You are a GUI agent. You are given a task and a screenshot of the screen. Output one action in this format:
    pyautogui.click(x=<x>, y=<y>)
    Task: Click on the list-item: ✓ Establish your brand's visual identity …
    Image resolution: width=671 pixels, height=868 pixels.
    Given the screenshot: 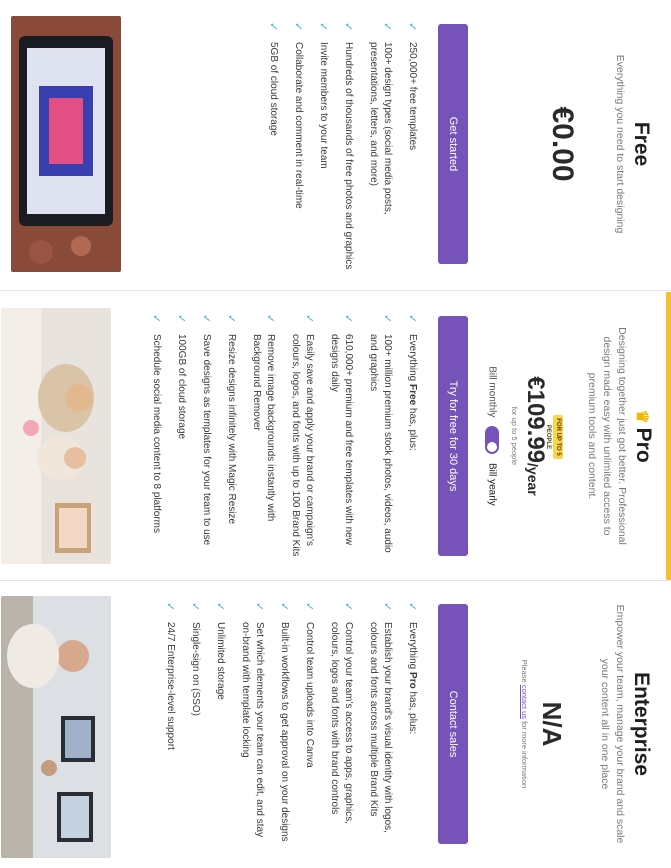 What is the action you would take?
    pyautogui.click(x=380, y=717)
    